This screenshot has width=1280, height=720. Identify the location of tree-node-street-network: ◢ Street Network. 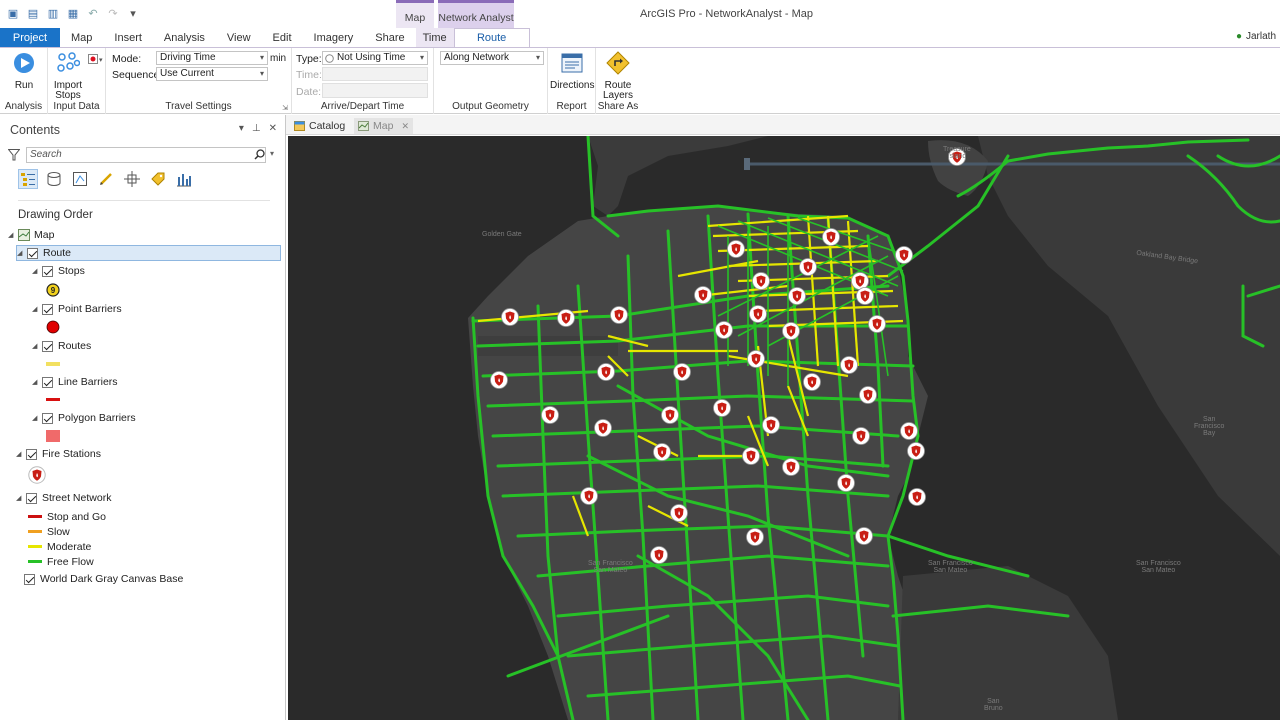
(63, 498).